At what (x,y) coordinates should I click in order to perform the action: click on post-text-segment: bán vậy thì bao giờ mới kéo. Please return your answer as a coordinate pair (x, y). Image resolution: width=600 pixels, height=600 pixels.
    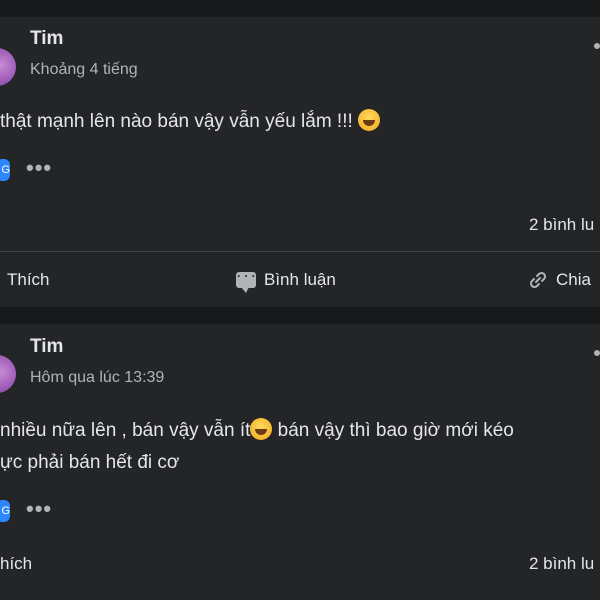
    Looking at the image, I should click on (393, 430).